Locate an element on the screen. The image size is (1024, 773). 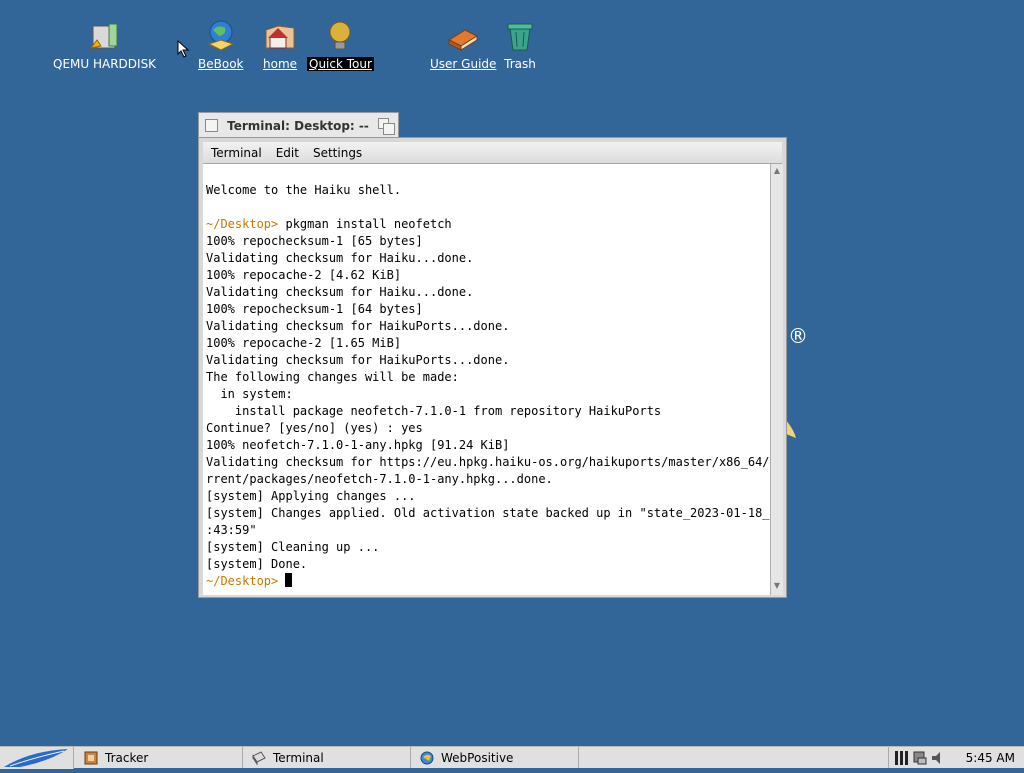
vertical-scrollbar: ▲ ▼ is located at coordinates (776, 379).